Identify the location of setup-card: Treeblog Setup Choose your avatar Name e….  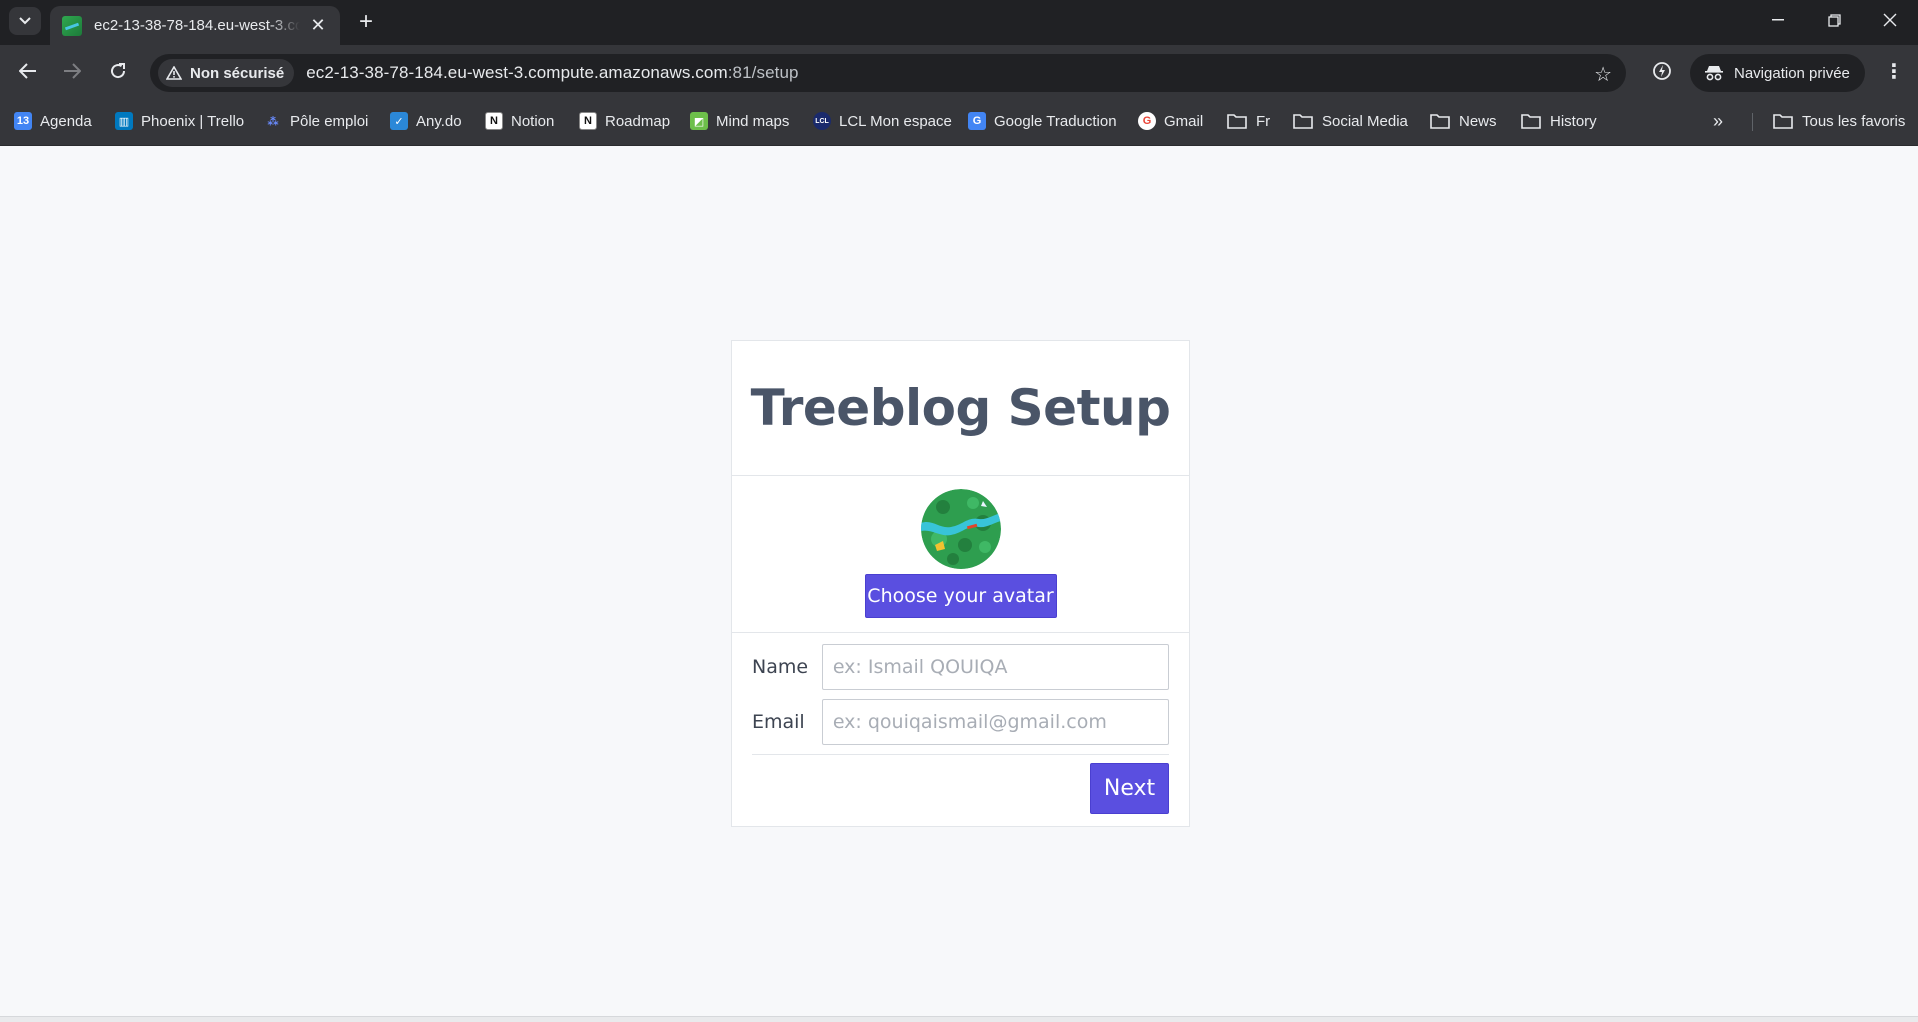
(960, 583).